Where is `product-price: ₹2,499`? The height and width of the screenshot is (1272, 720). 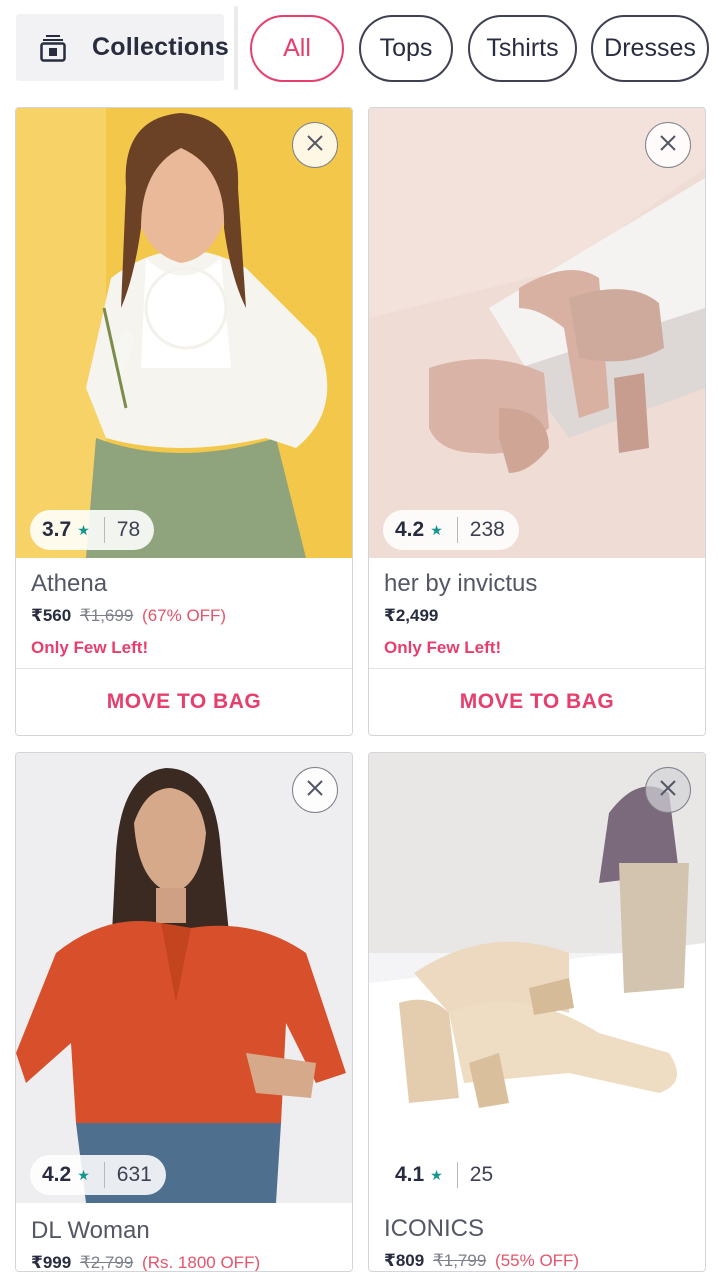 product-price: ₹2,499 is located at coordinates (411, 615).